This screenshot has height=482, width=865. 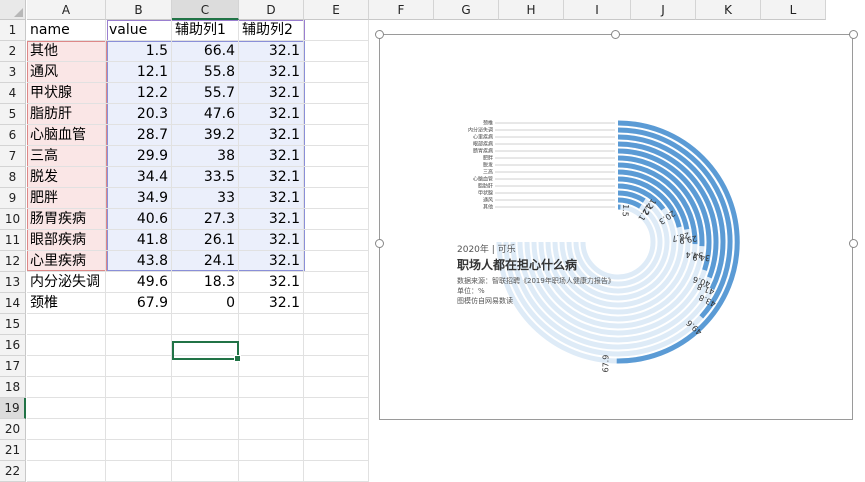 What do you see at coordinates (271, 261) in the screenshot?
I see `cell-d12: 32.1` at bounding box center [271, 261].